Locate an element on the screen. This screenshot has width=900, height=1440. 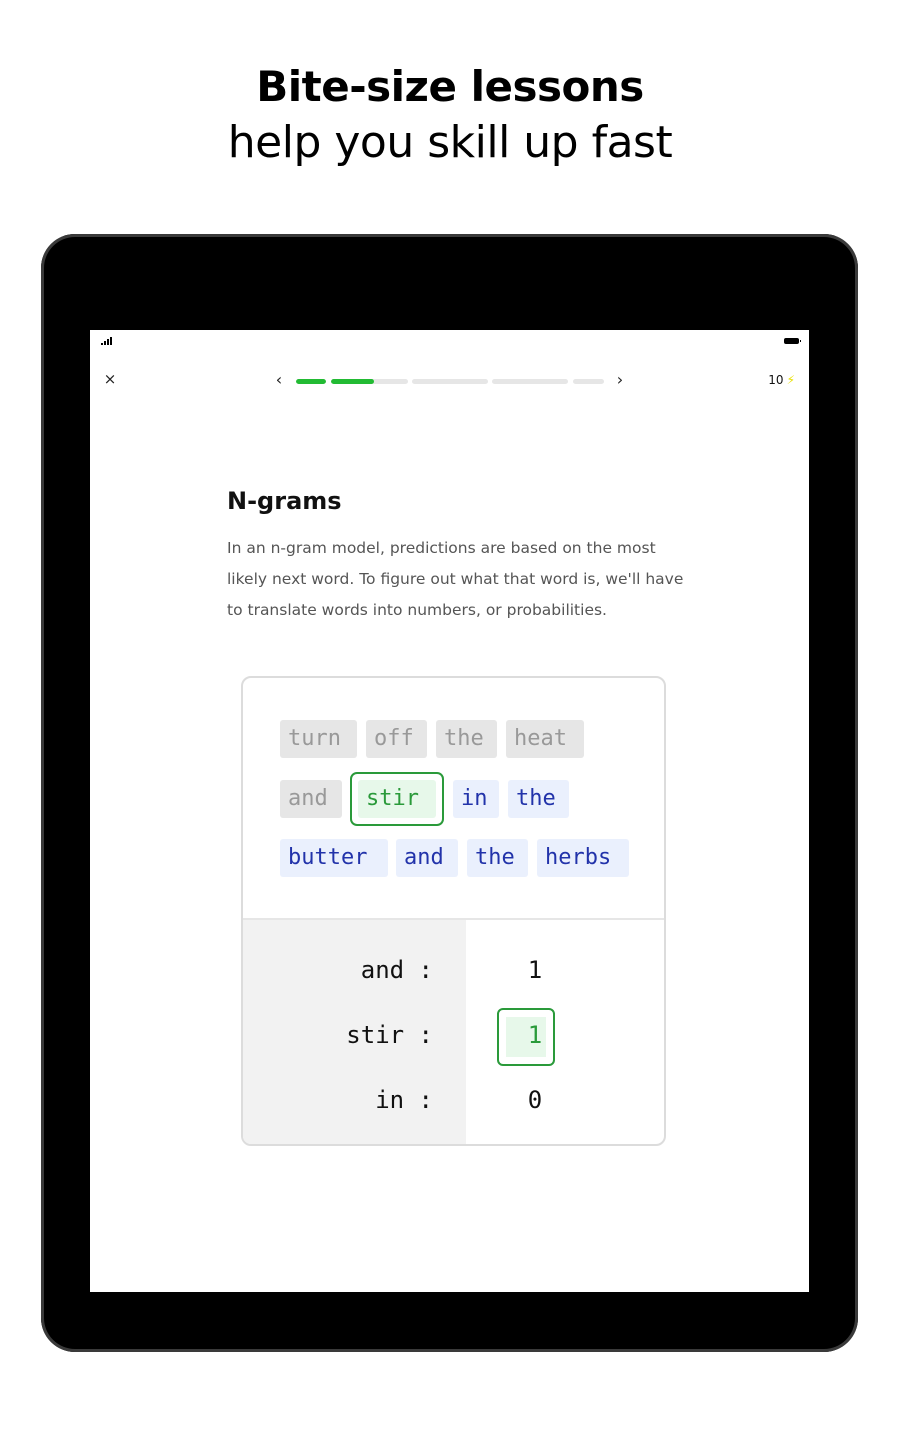
lesson-progress-bar is located at coordinates (450, 381).